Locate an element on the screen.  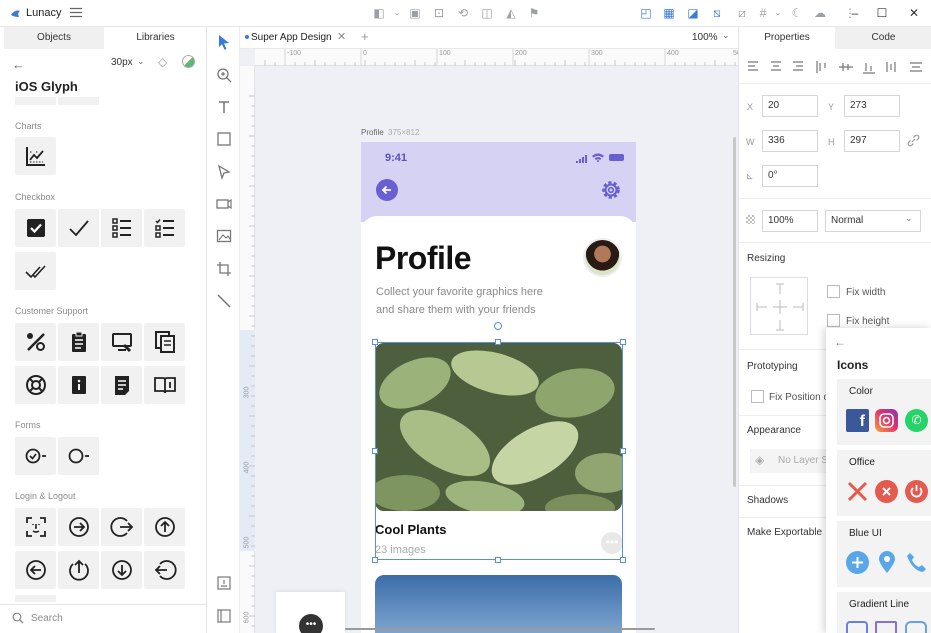
list-document-icon is located at coordinates (121, 385).